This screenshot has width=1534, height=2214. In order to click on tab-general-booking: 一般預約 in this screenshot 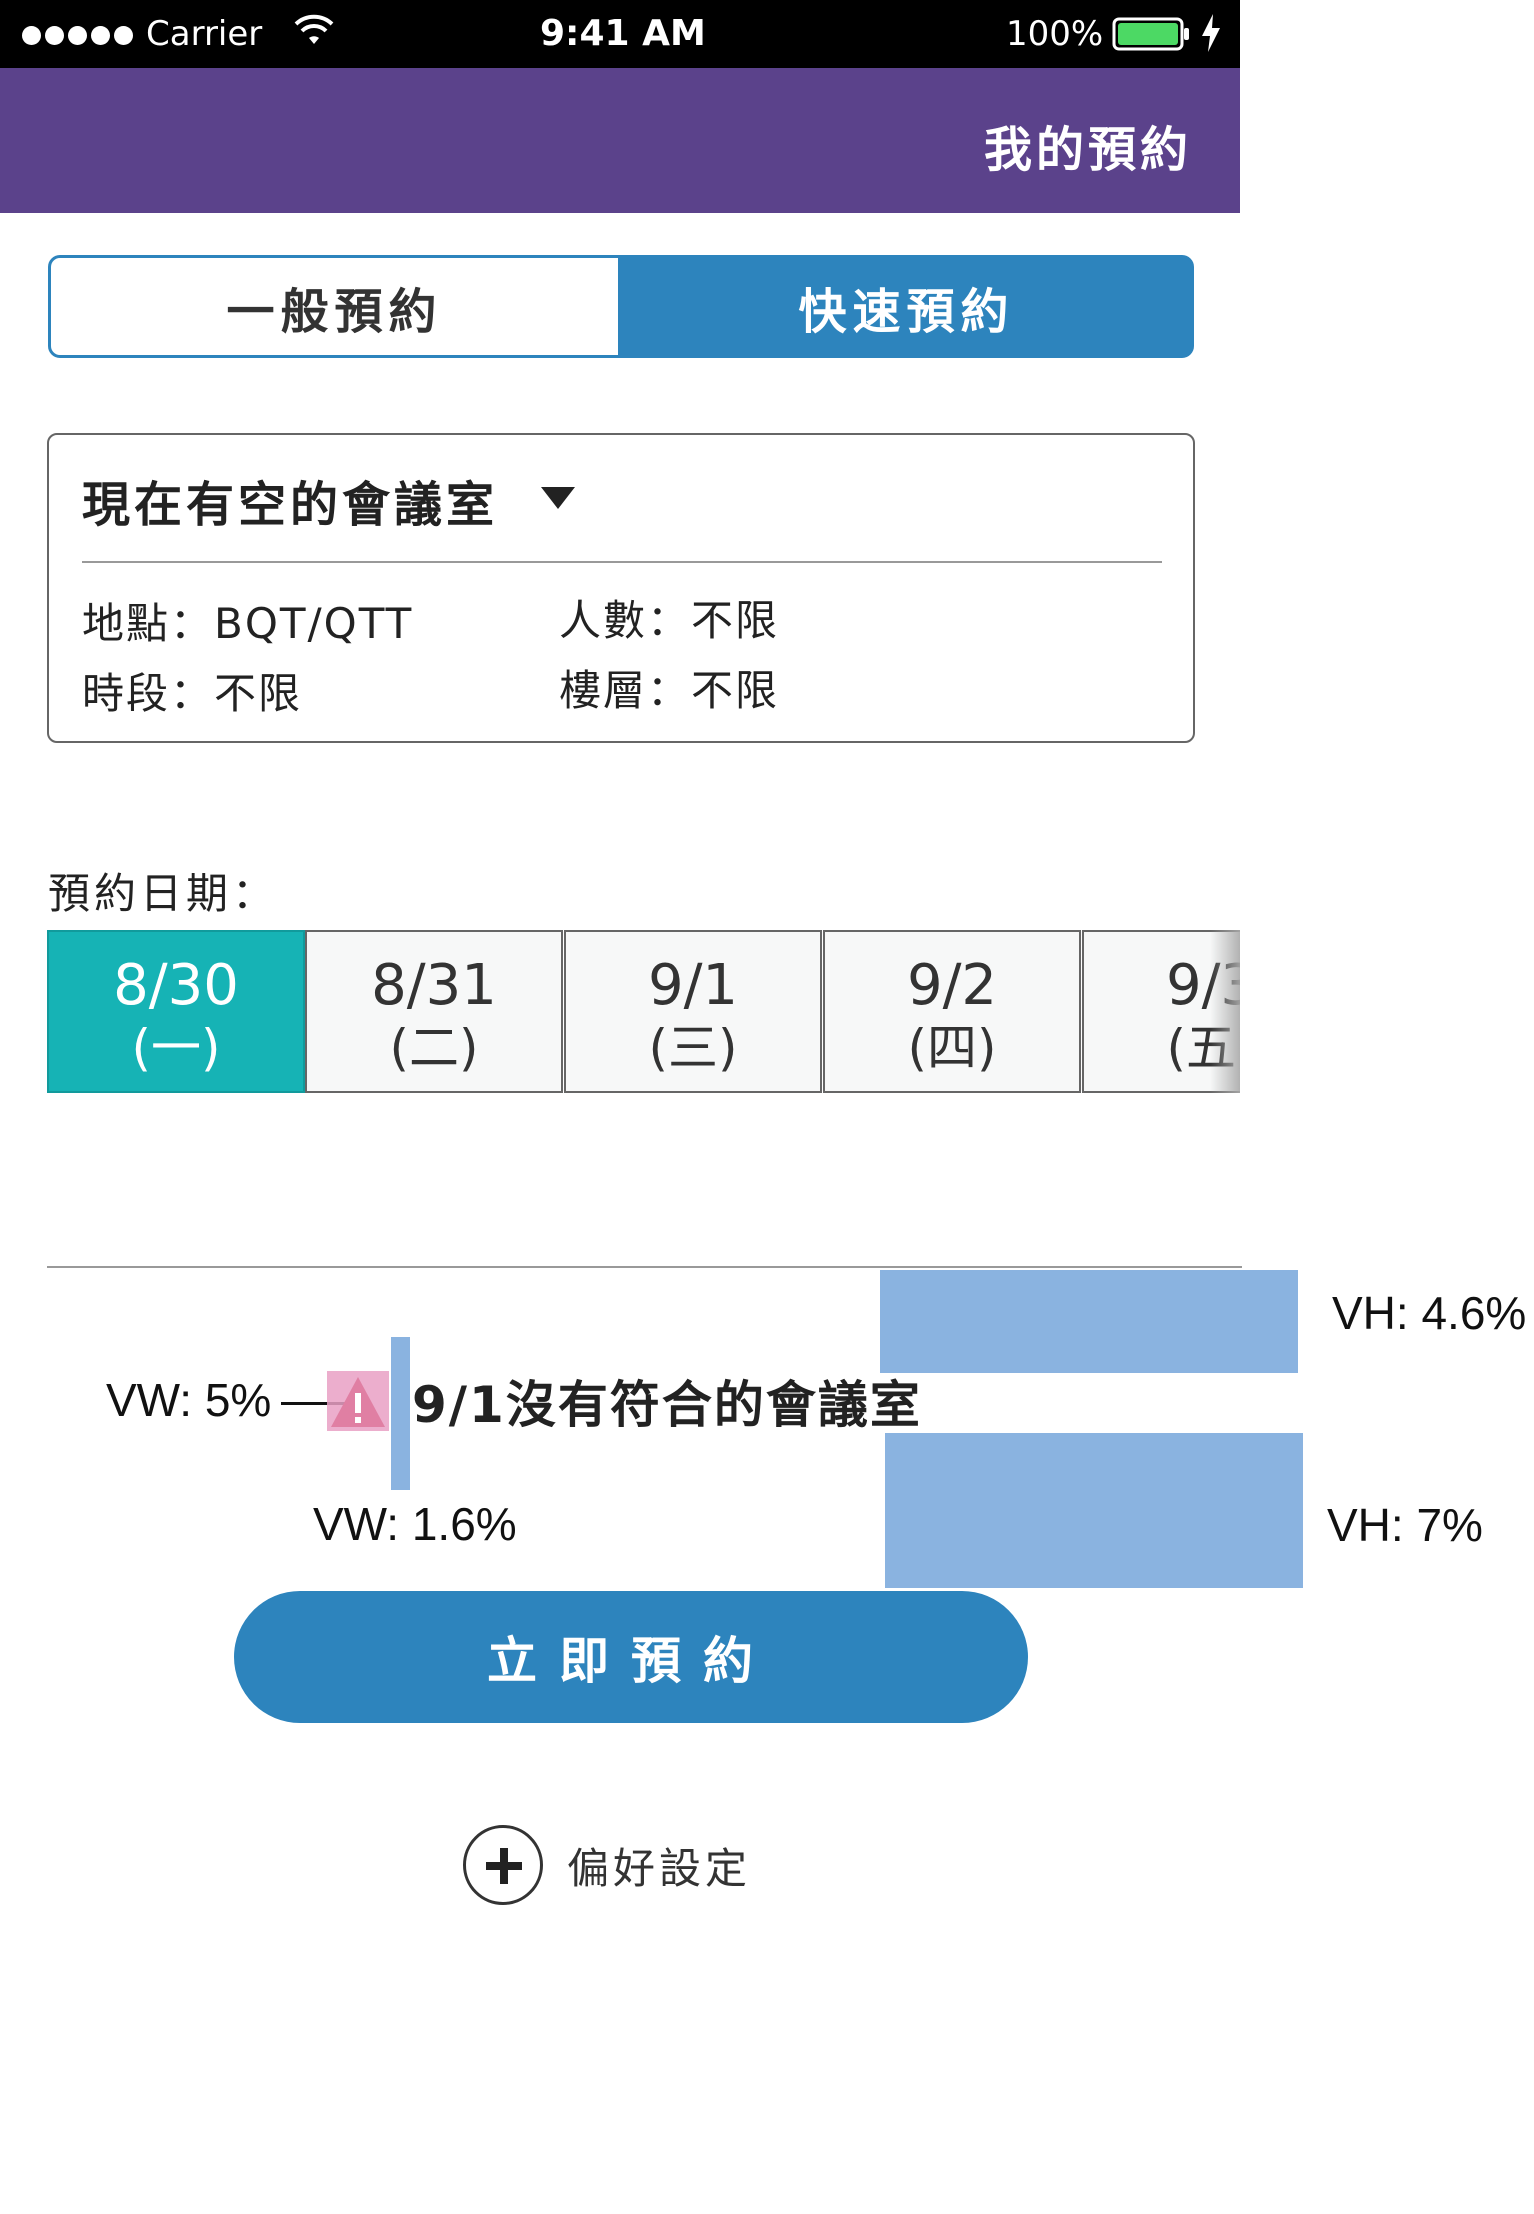, I will do `click(334, 306)`.